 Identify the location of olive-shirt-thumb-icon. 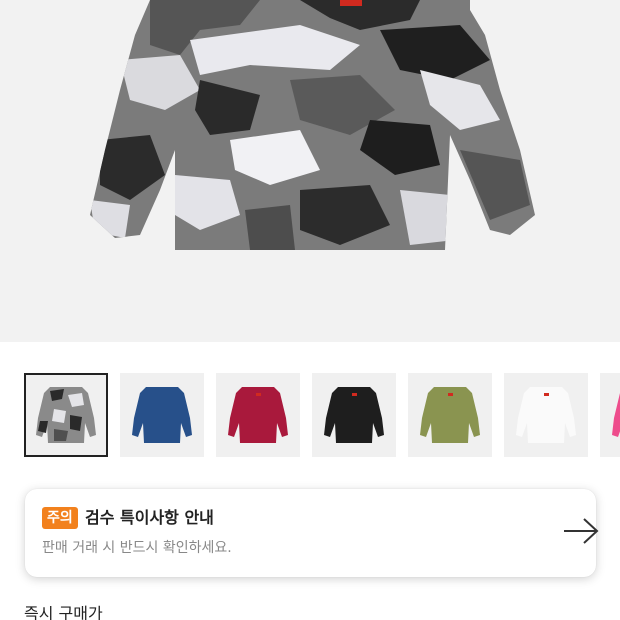
(450, 415).